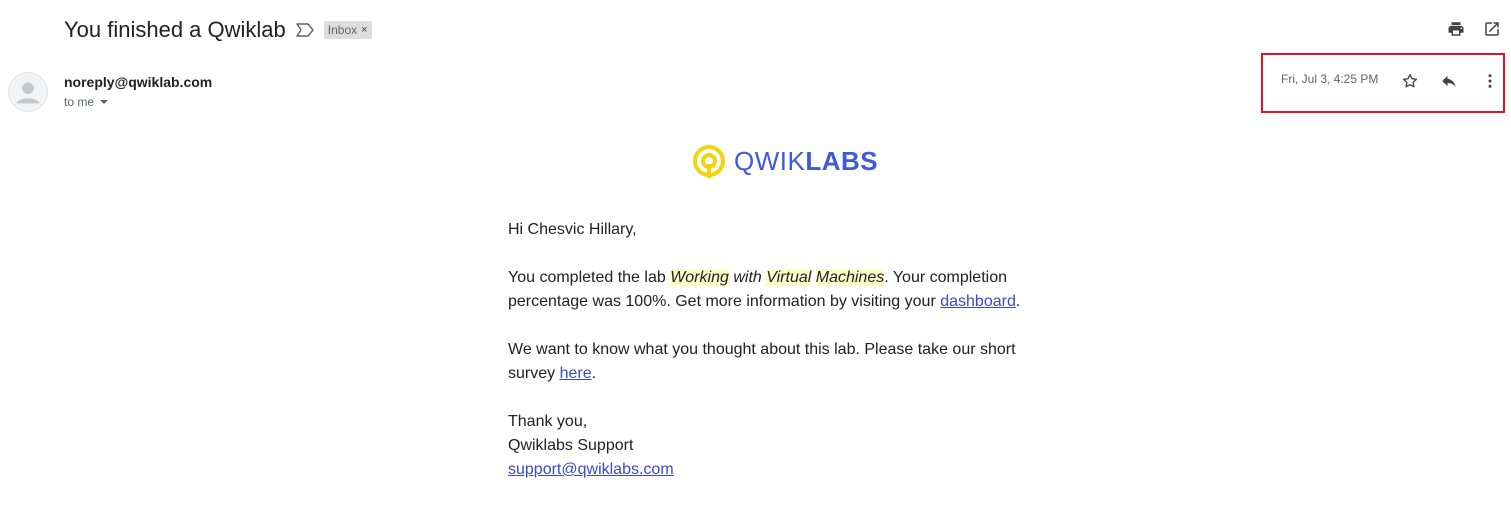 The width and height of the screenshot is (1511, 515). I want to click on print-icon, so click(1456, 29).